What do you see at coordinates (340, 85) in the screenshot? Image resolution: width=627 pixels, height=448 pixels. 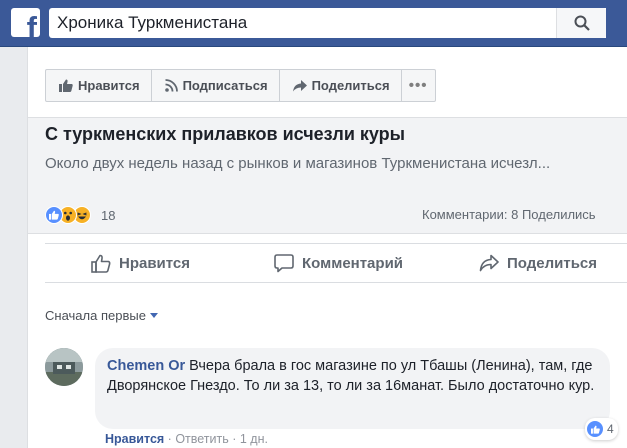 I see `page-share-button: Поделиться` at bounding box center [340, 85].